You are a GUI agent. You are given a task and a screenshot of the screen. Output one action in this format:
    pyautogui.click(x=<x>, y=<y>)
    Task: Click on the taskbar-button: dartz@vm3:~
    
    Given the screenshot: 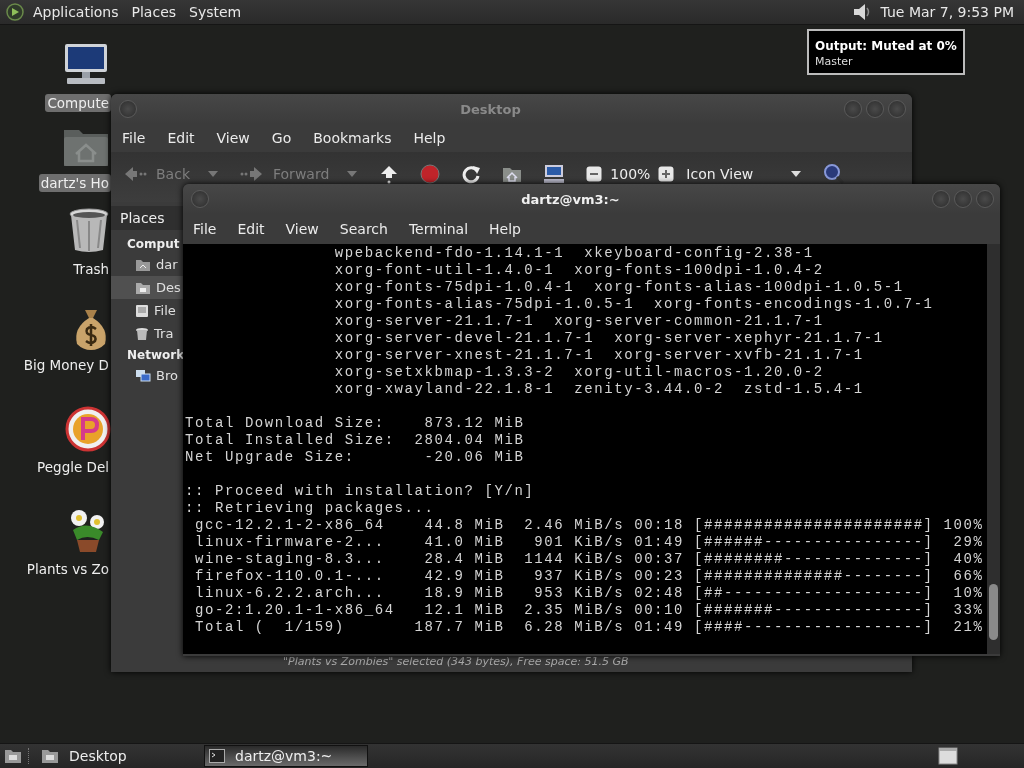 What is the action you would take?
    pyautogui.click(x=286, y=756)
    